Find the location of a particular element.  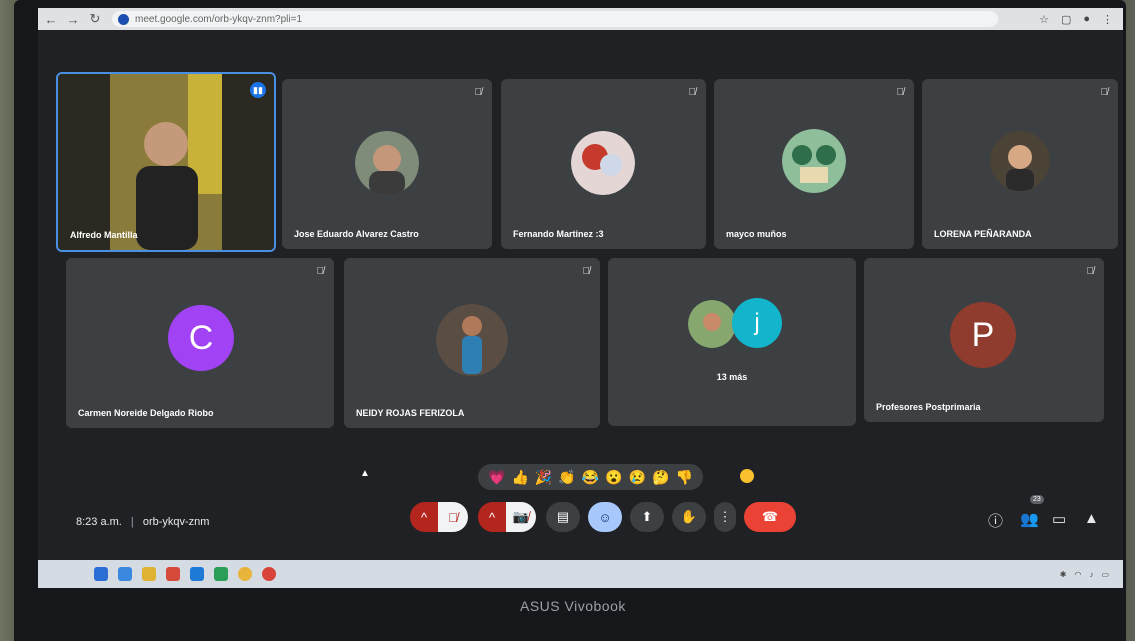

participant-tile: 🎙̸ mayco muños is located at coordinates (814, 164).